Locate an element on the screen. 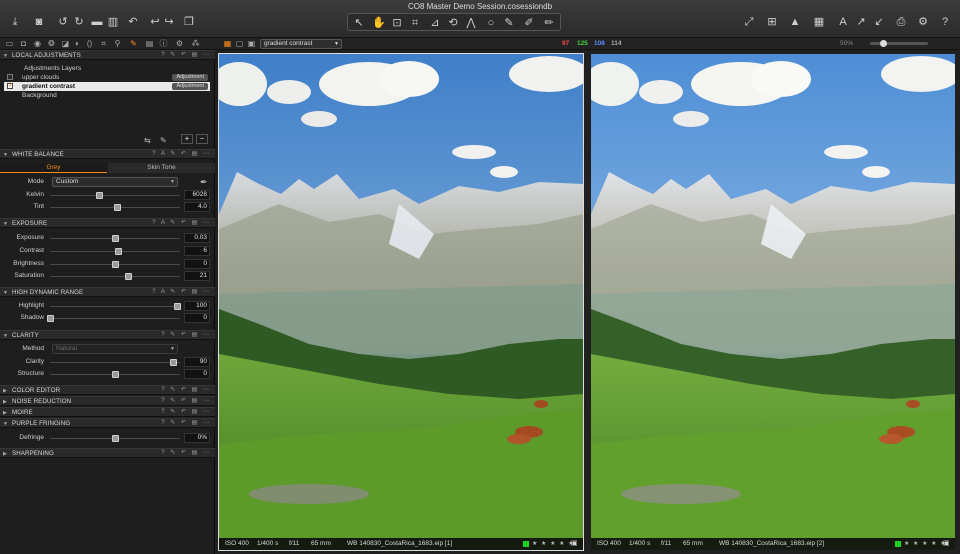 The height and width of the screenshot is (554, 960). remove-layer-button: − is located at coordinates (202, 139).